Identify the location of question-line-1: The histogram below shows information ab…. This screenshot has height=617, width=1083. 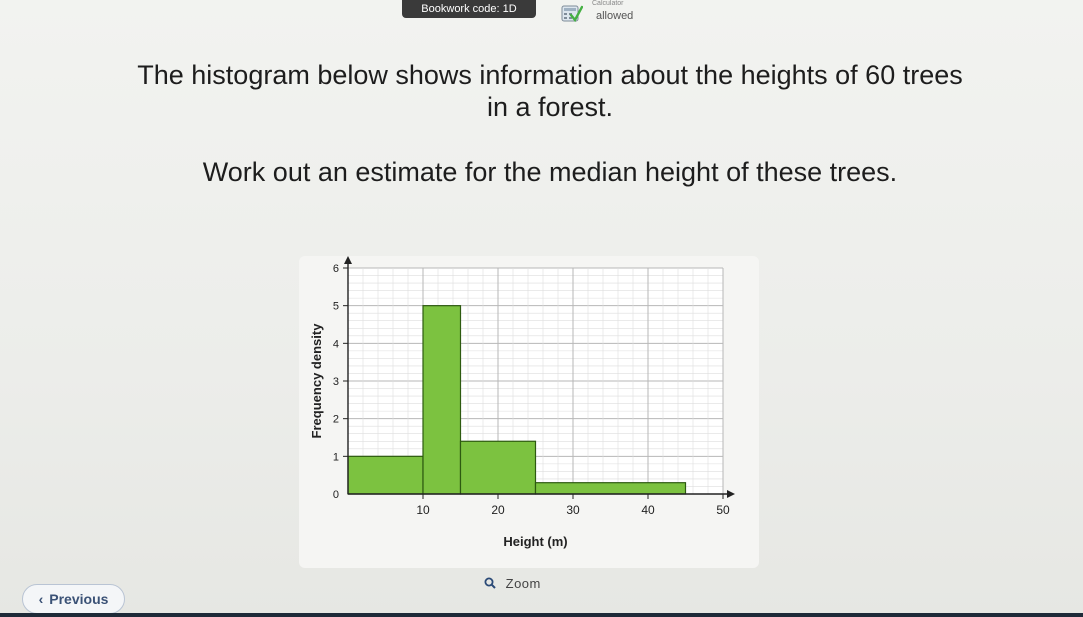
(550, 75).